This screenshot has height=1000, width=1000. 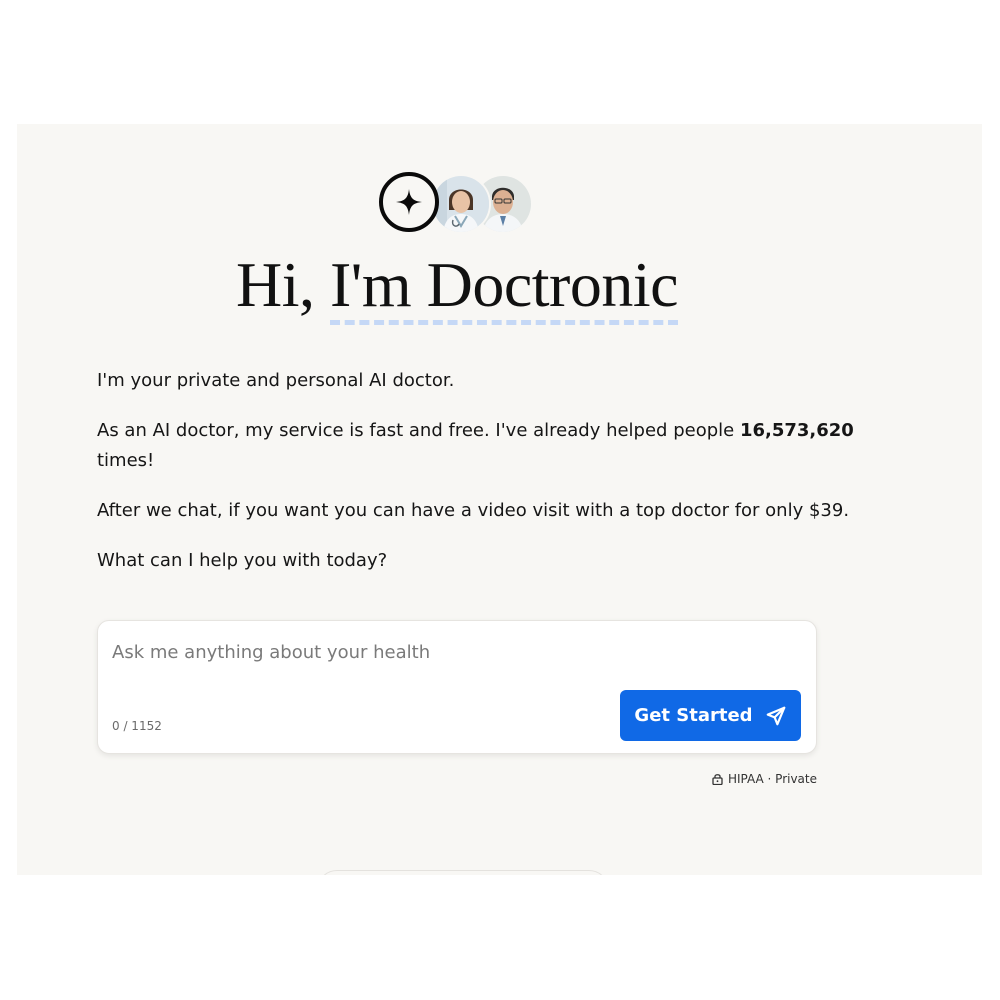 What do you see at coordinates (463, 872) in the screenshot?
I see `bottom-pill` at bounding box center [463, 872].